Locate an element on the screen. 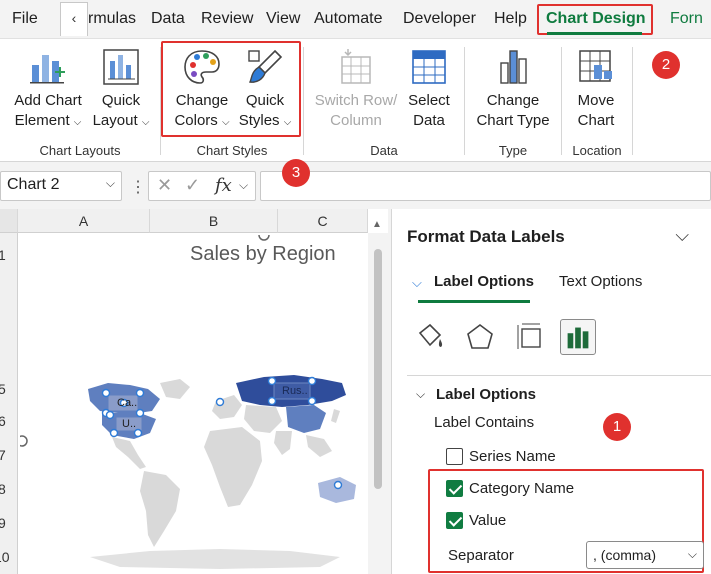  tab-help: Help is located at coordinates (510, 19).